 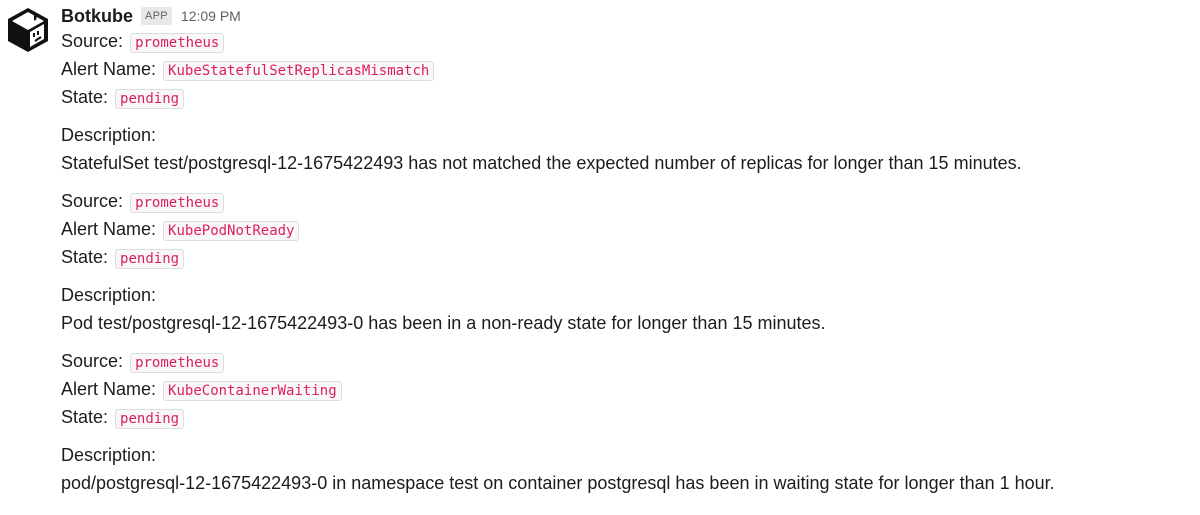 What do you see at coordinates (231, 231) in the screenshot?
I see `alert-name-value: KubePodNotReady` at bounding box center [231, 231].